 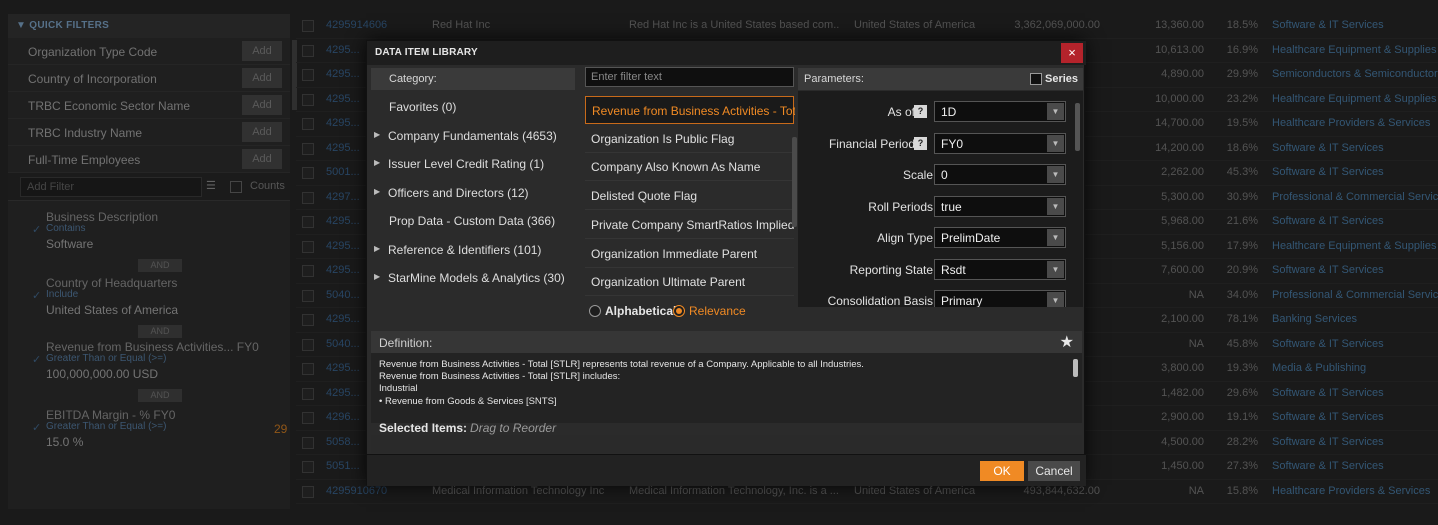 What do you see at coordinates (475, 107) in the screenshot?
I see `category-item: Favorites (0)` at bounding box center [475, 107].